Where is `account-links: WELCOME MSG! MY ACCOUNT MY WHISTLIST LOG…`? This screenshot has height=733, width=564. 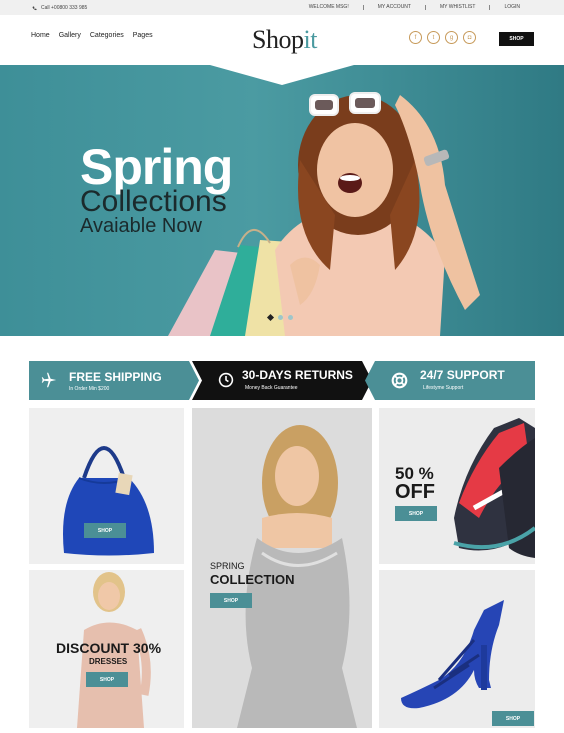 account-links: WELCOME MSG! MY ACCOUNT MY WHISTLIST LOG… is located at coordinates (414, 7).